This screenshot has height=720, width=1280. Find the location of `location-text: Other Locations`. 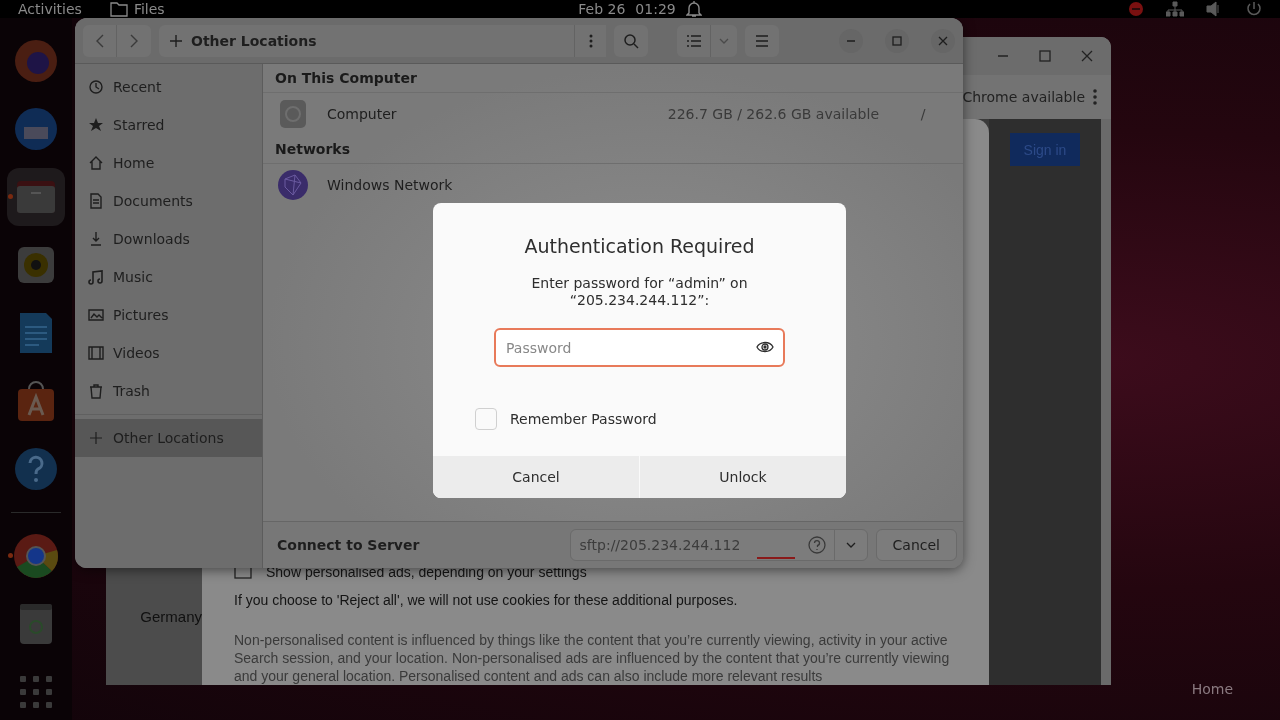

location-text: Other Locations is located at coordinates (254, 40).